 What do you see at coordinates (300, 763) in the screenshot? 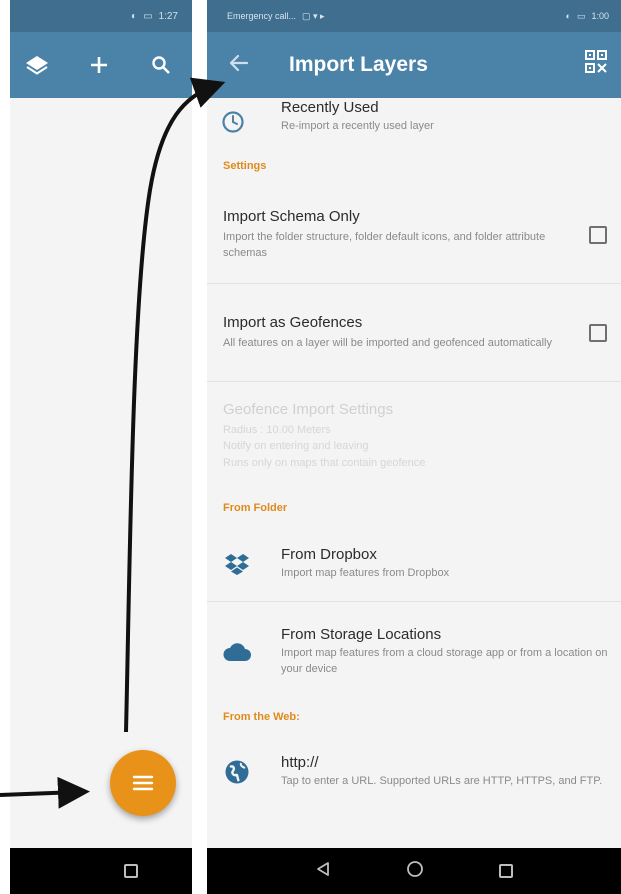
I see `http-url-title: http://` at bounding box center [300, 763].